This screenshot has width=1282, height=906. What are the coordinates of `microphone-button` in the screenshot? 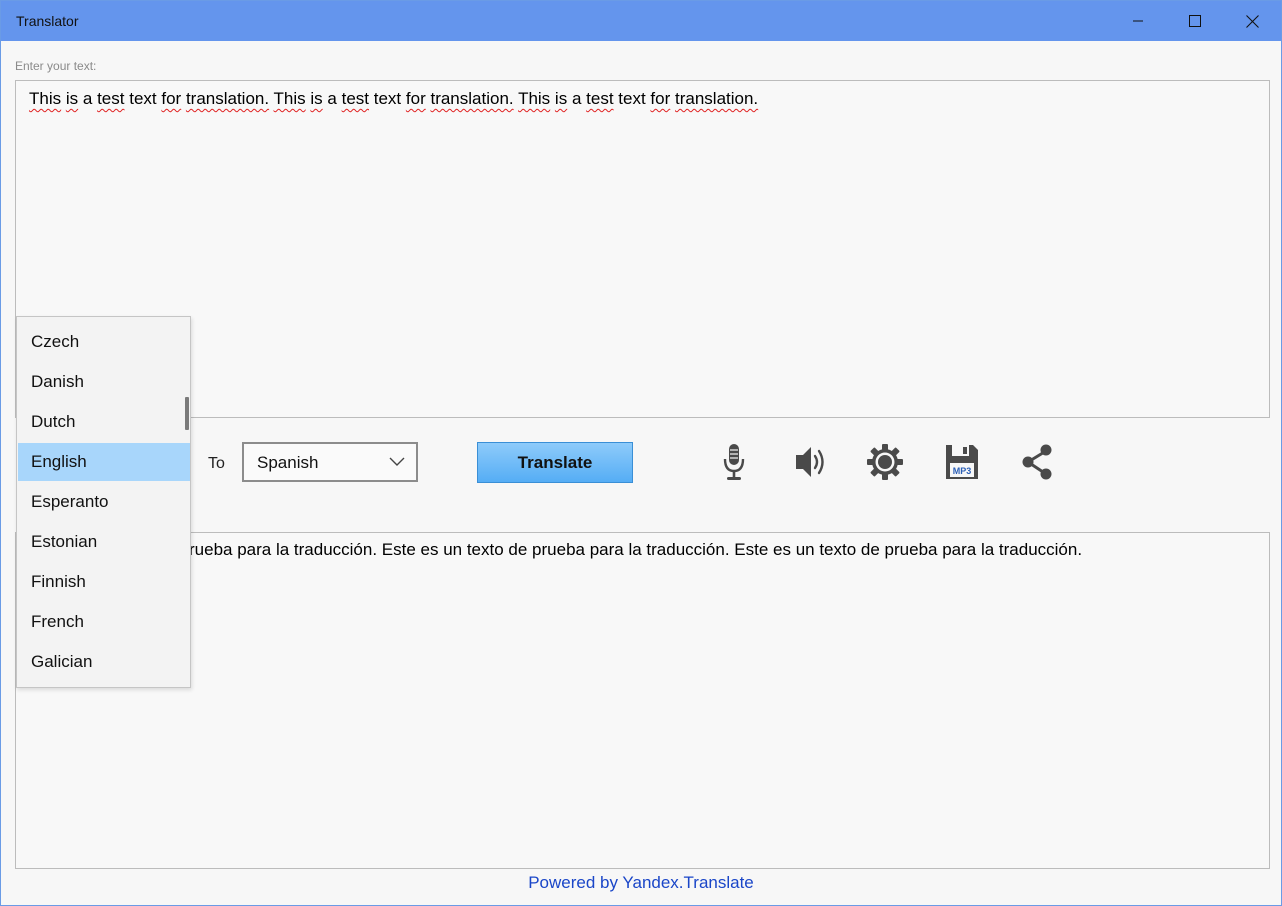 It's located at (734, 462).